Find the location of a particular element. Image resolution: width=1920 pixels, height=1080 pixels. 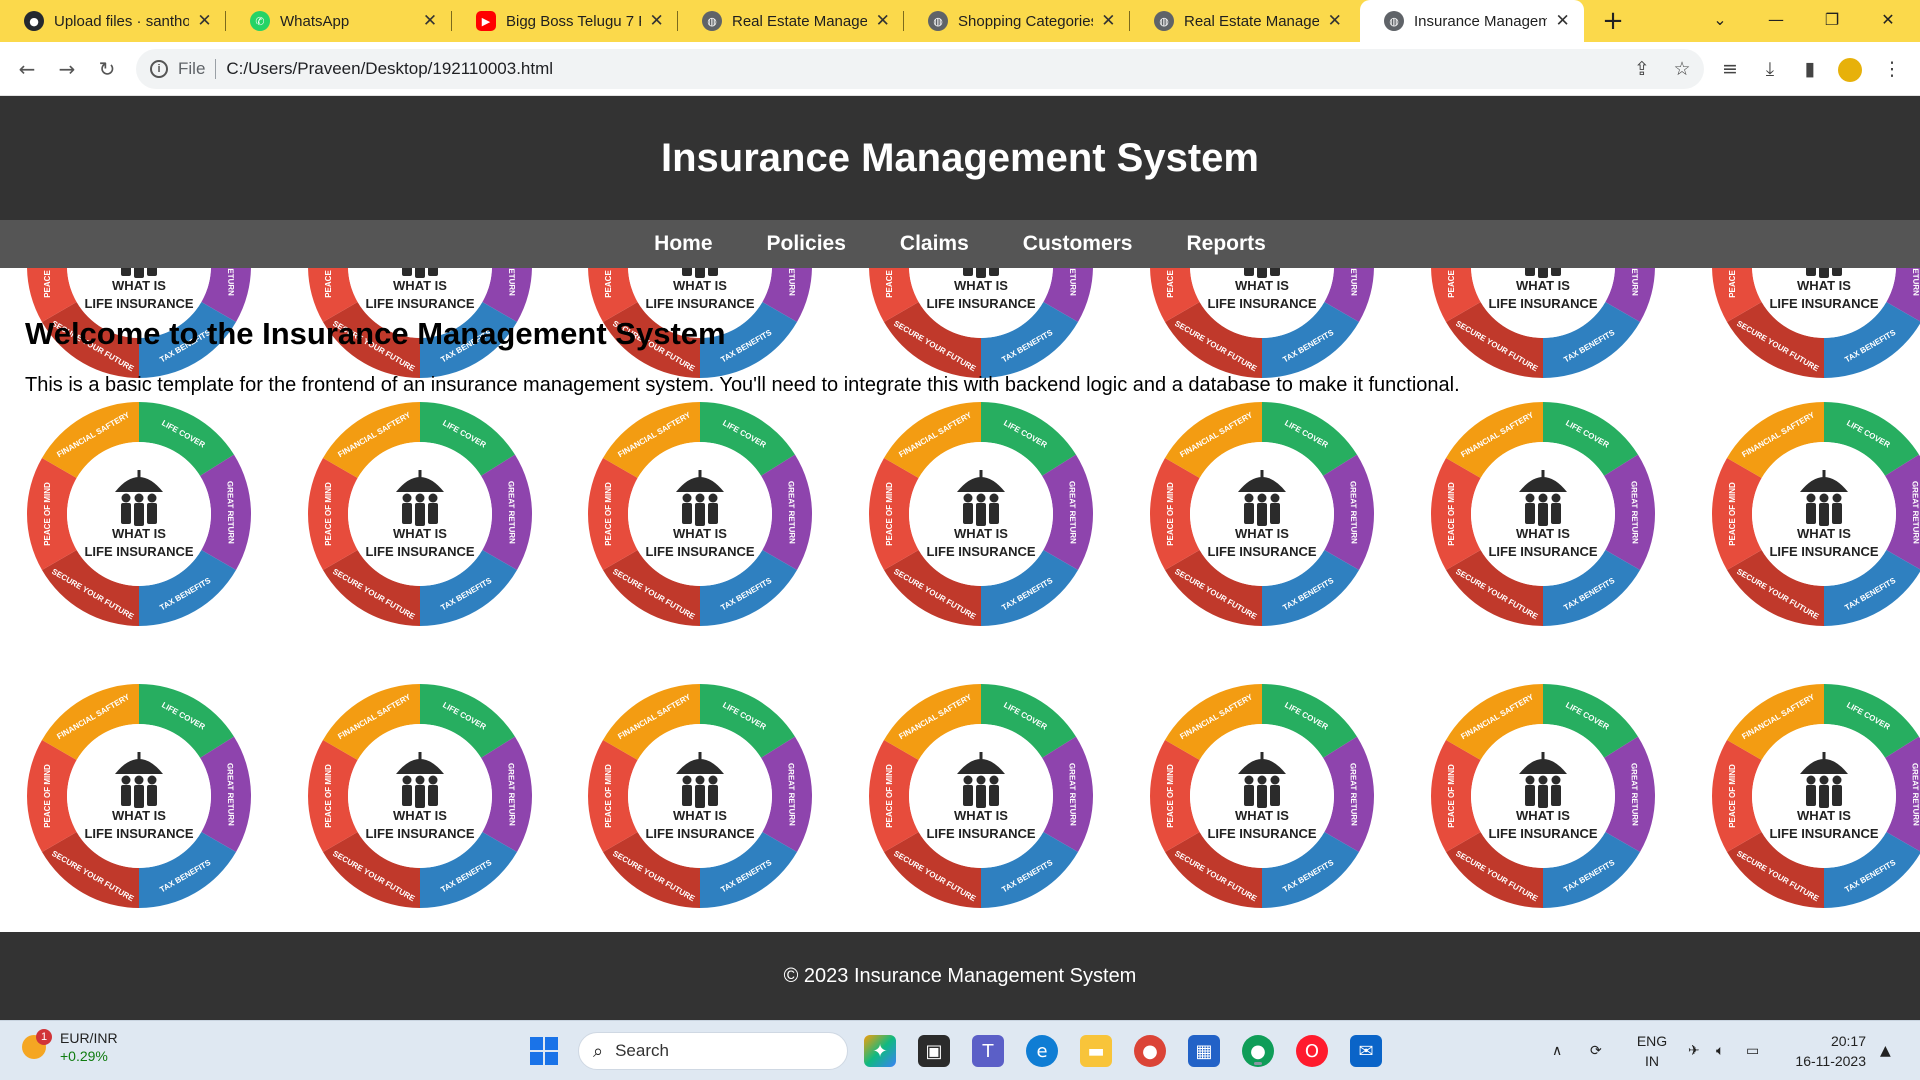

bookmark-star-icon: ☆ is located at coordinates (1682, 69).